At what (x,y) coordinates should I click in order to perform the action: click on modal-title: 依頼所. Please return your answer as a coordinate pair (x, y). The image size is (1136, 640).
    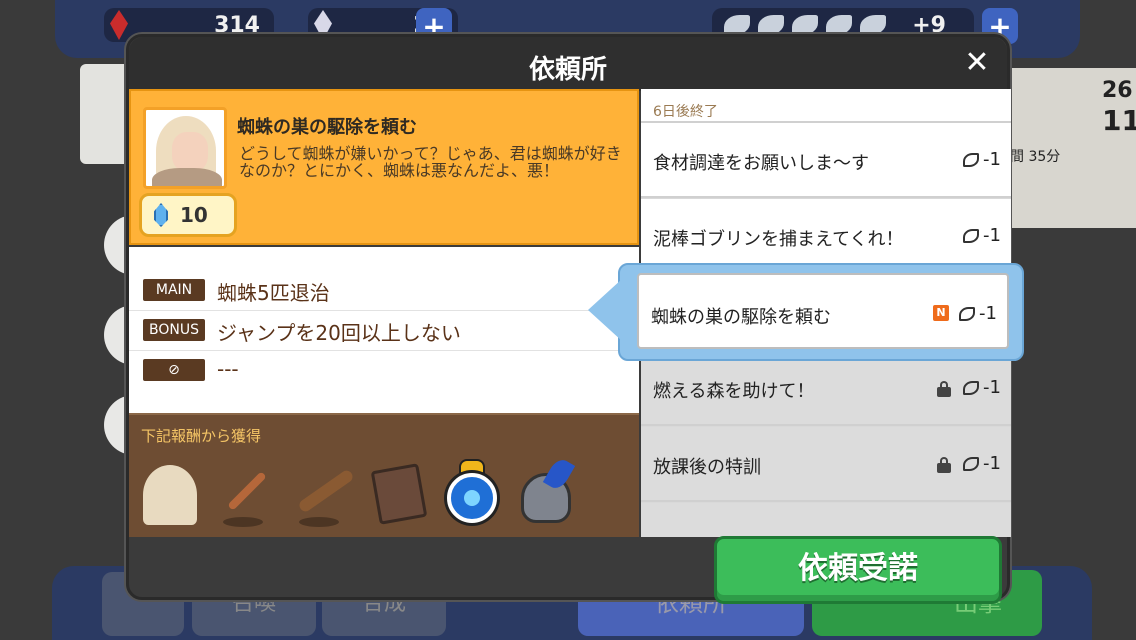
    Looking at the image, I should click on (567, 70).